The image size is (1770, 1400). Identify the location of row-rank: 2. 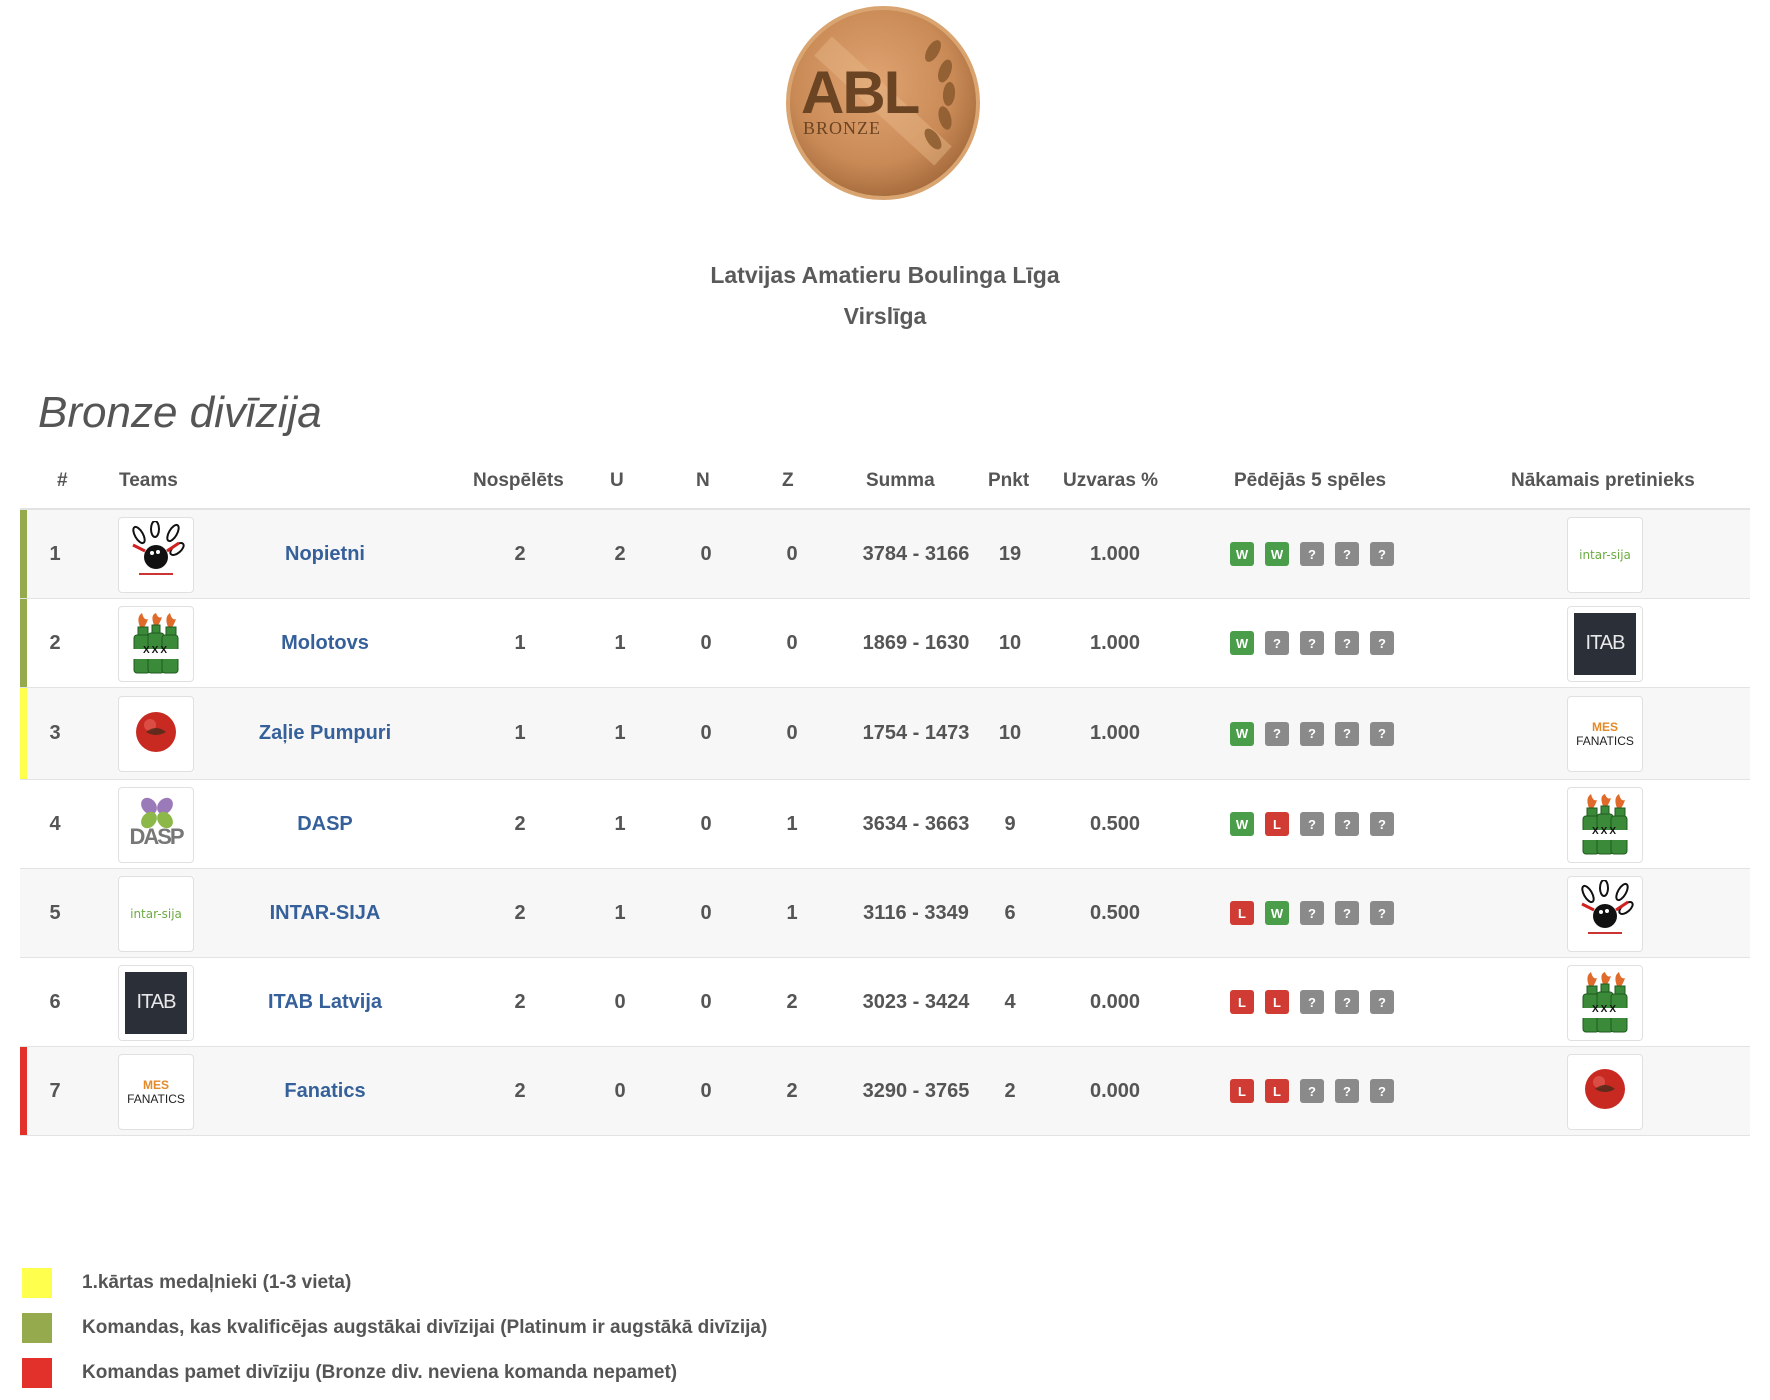
(55, 642).